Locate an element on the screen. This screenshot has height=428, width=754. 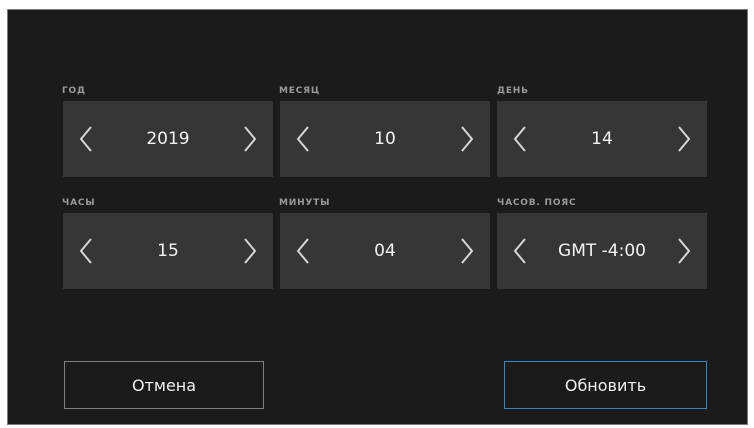
year-decrement-button is located at coordinates (86, 139).